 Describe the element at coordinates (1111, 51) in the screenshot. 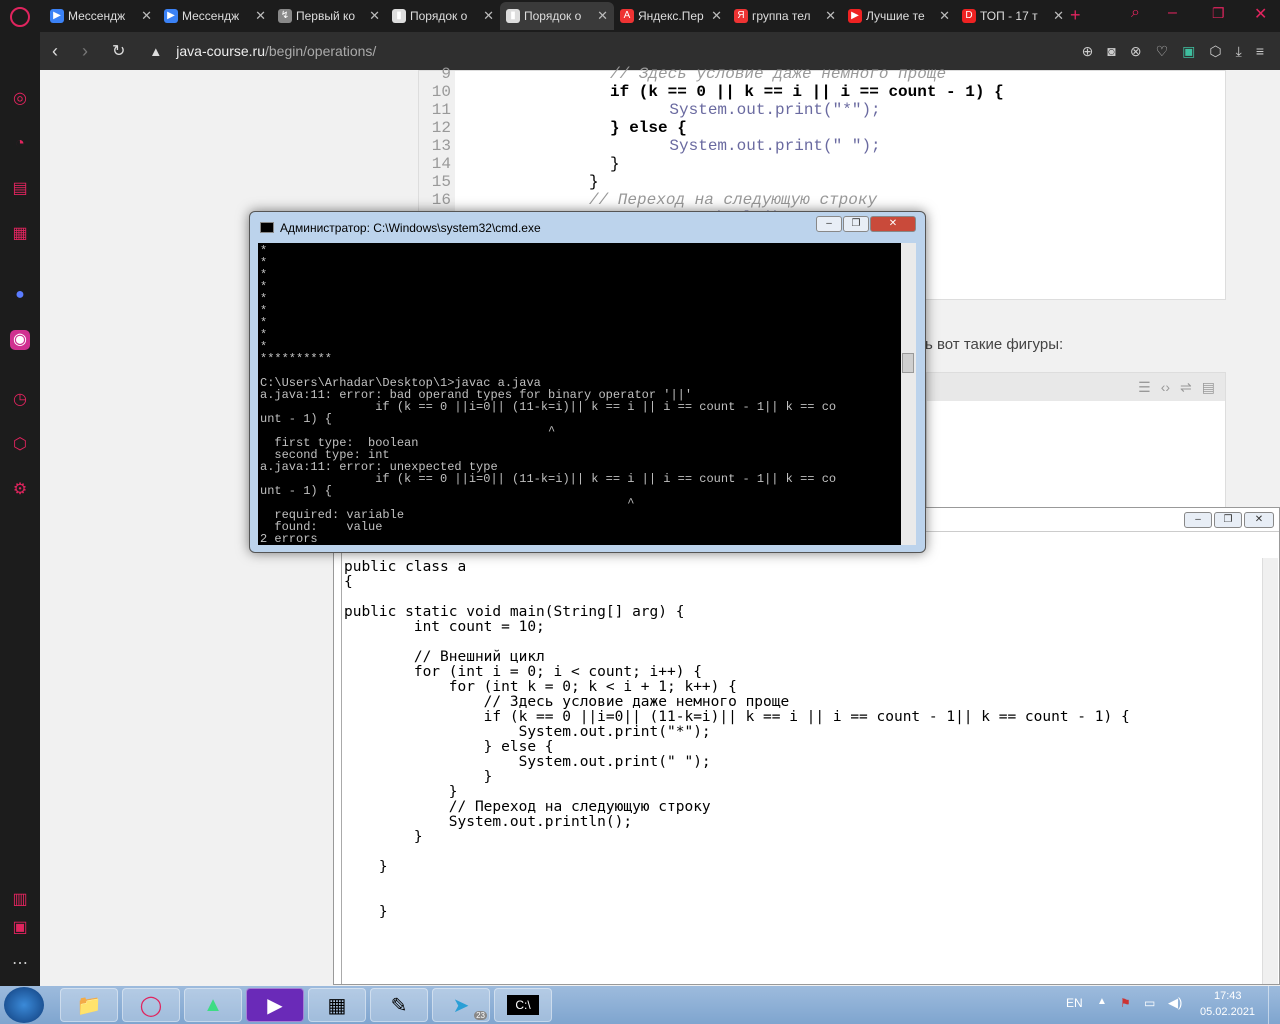

I see `camera-icon: ◙` at that location.